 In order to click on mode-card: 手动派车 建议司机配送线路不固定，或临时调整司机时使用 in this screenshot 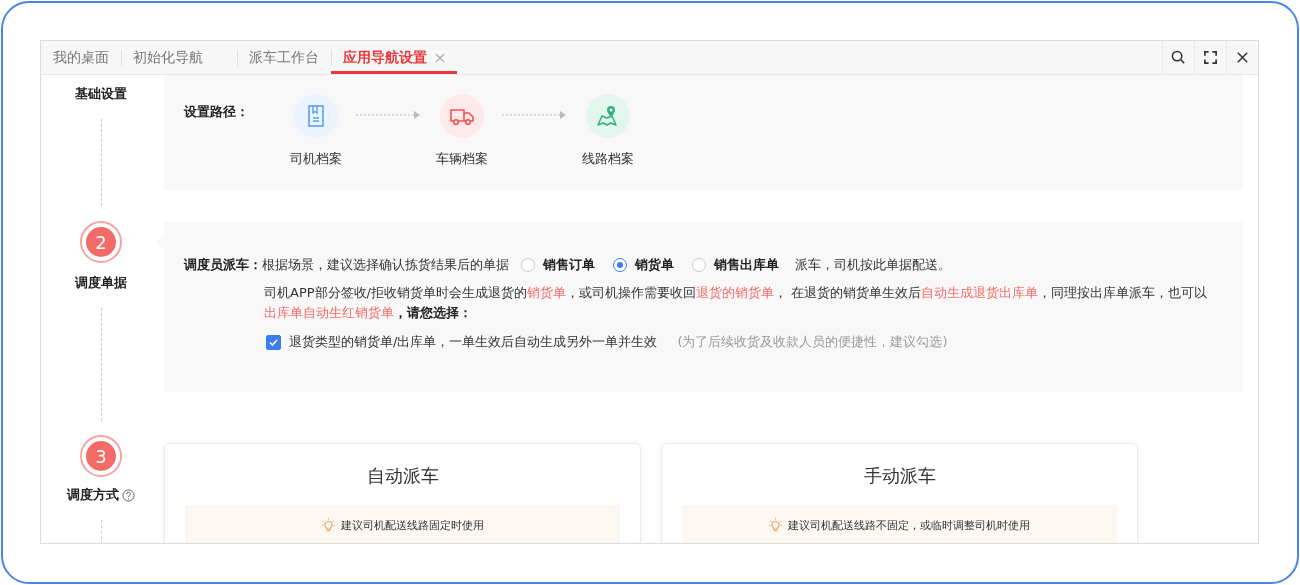, I will do `click(899, 493)`.